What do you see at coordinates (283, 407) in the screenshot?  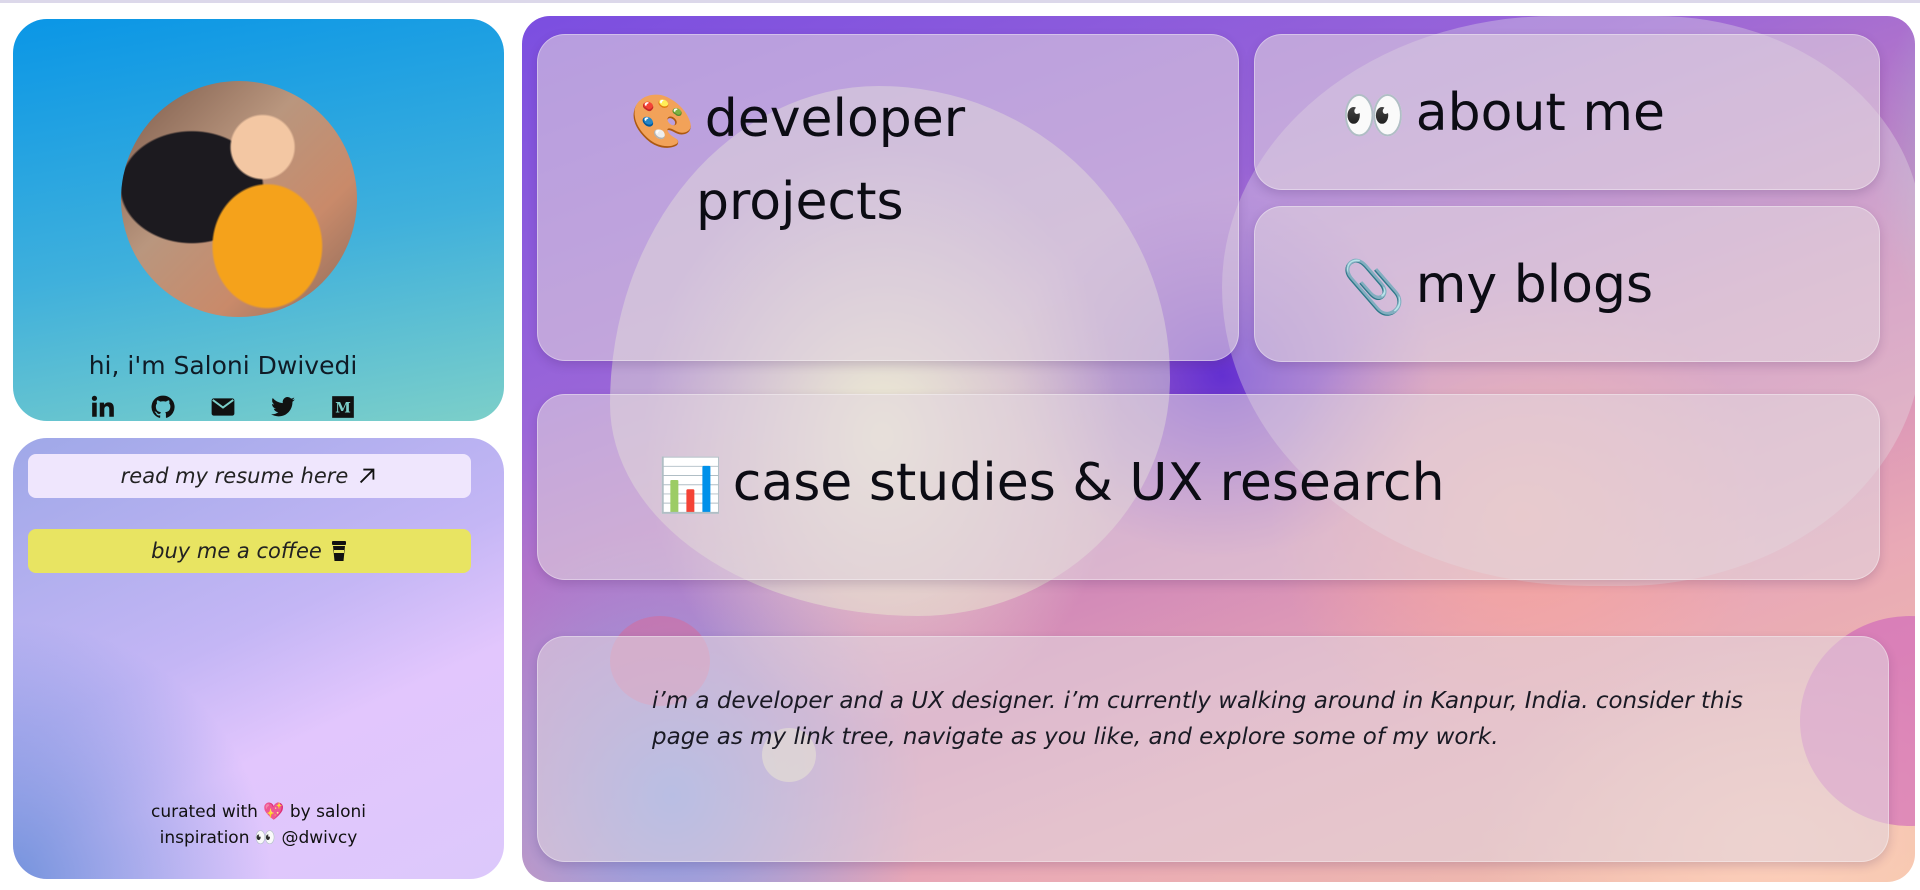 I see `twitter-icon` at bounding box center [283, 407].